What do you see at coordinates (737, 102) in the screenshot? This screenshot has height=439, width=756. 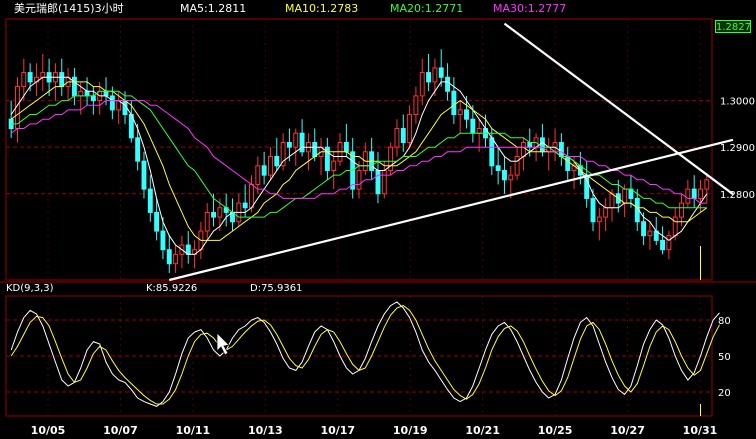 I see `price-tick-label: 1.3000` at bounding box center [737, 102].